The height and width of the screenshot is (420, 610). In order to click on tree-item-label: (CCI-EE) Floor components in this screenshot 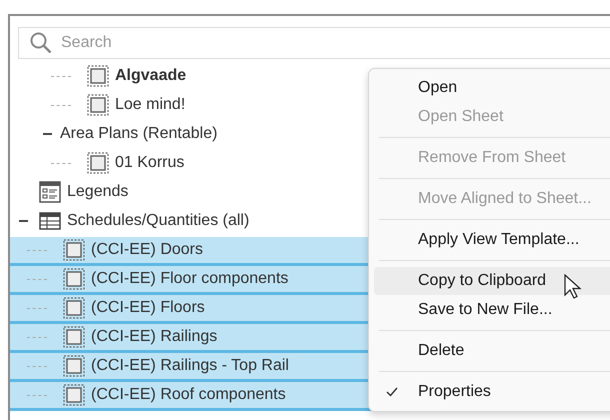, I will do `click(189, 279)`.